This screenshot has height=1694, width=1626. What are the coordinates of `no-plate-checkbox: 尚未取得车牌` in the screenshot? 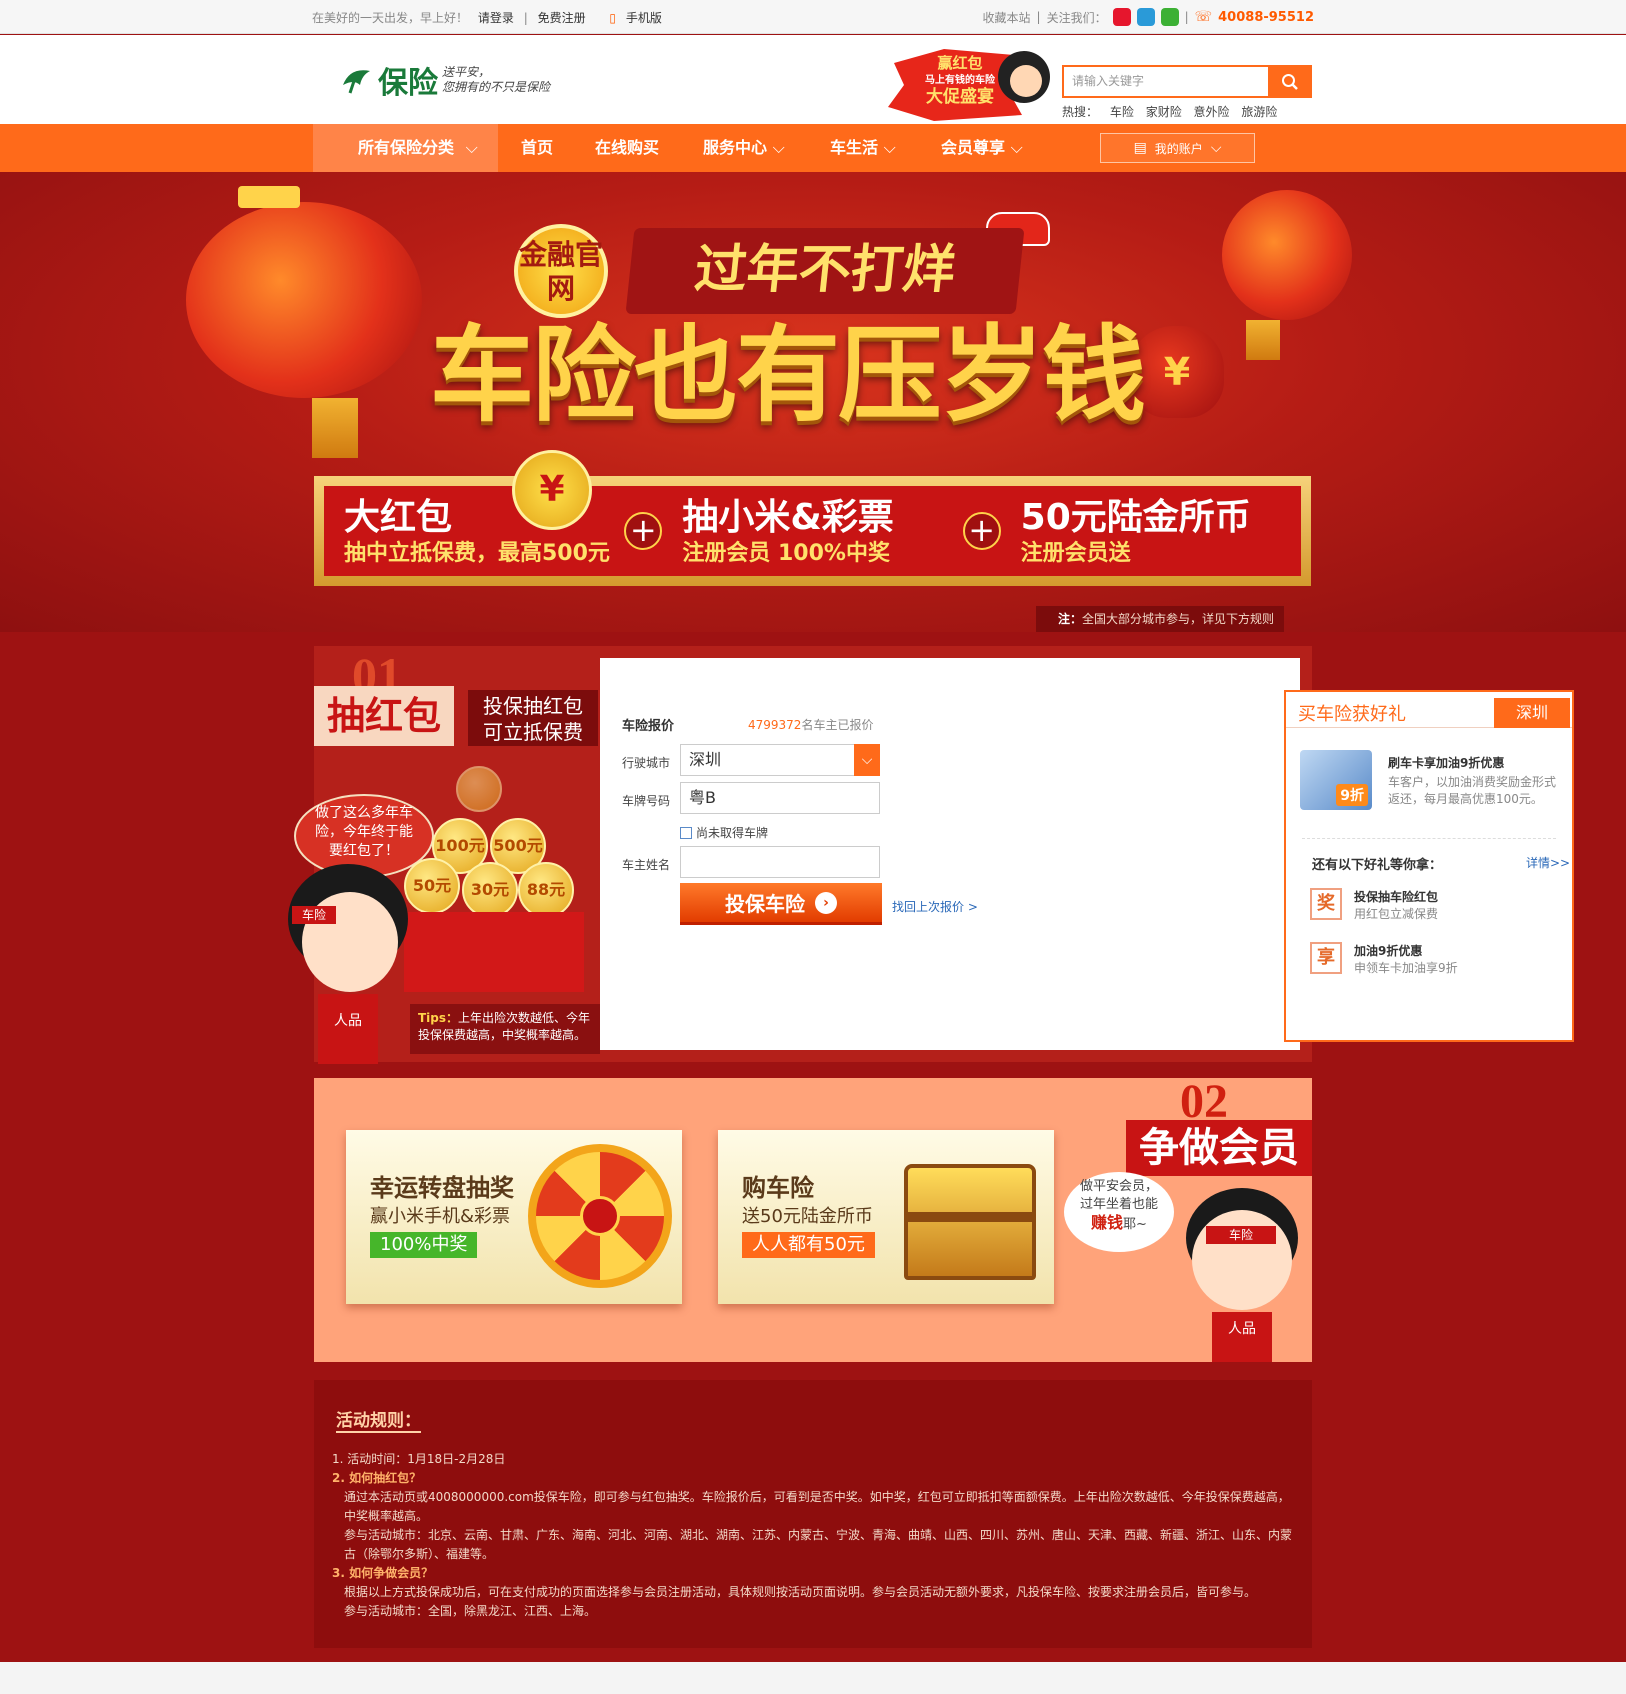 It's located at (724, 832).